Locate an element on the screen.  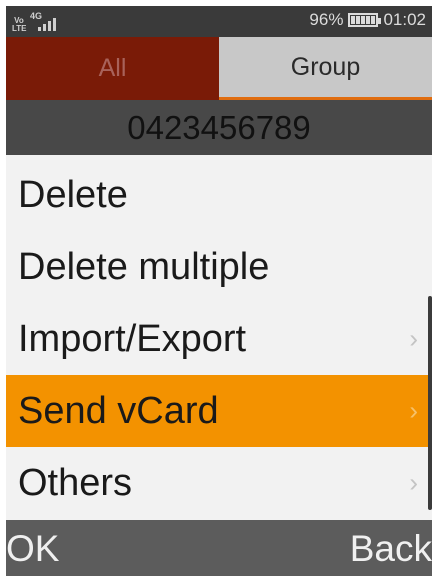
menu-item-send-vcard: Send vCard › is located at coordinates (219, 411).